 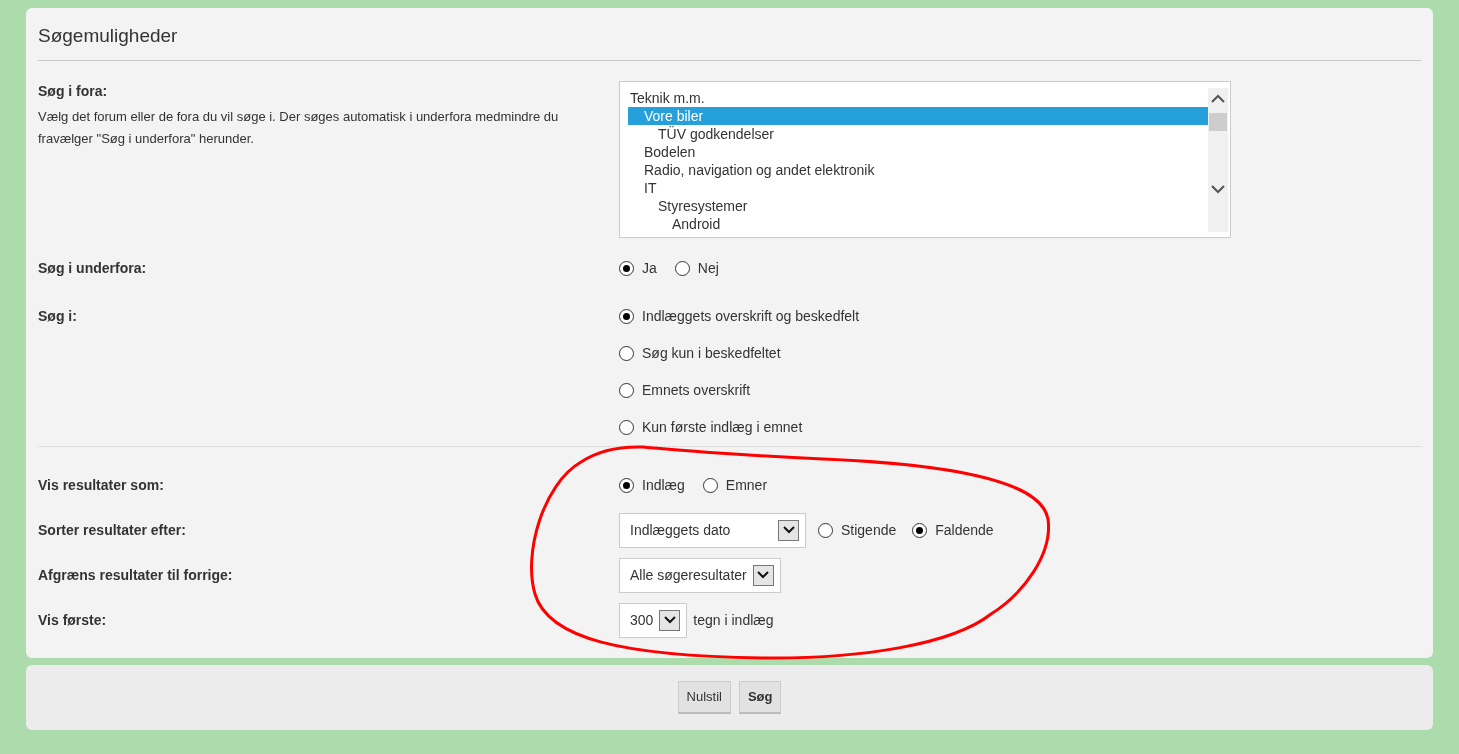 I want to click on forum-option: Styresystemer, so click(x=918, y=205).